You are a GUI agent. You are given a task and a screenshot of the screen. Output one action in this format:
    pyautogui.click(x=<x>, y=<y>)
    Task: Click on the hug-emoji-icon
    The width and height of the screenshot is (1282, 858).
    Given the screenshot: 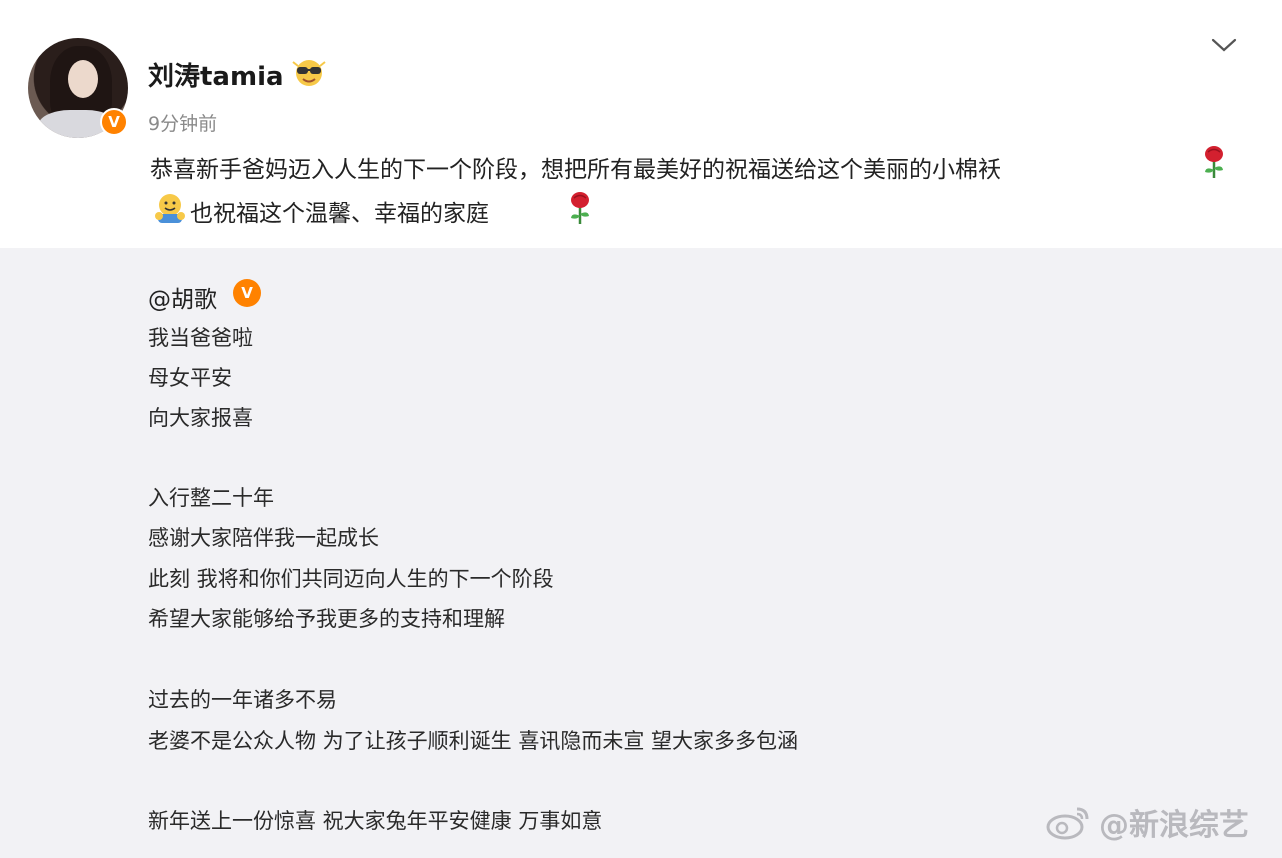 What is the action you would take?
    pyautogui.click(x=170, y=208)
    